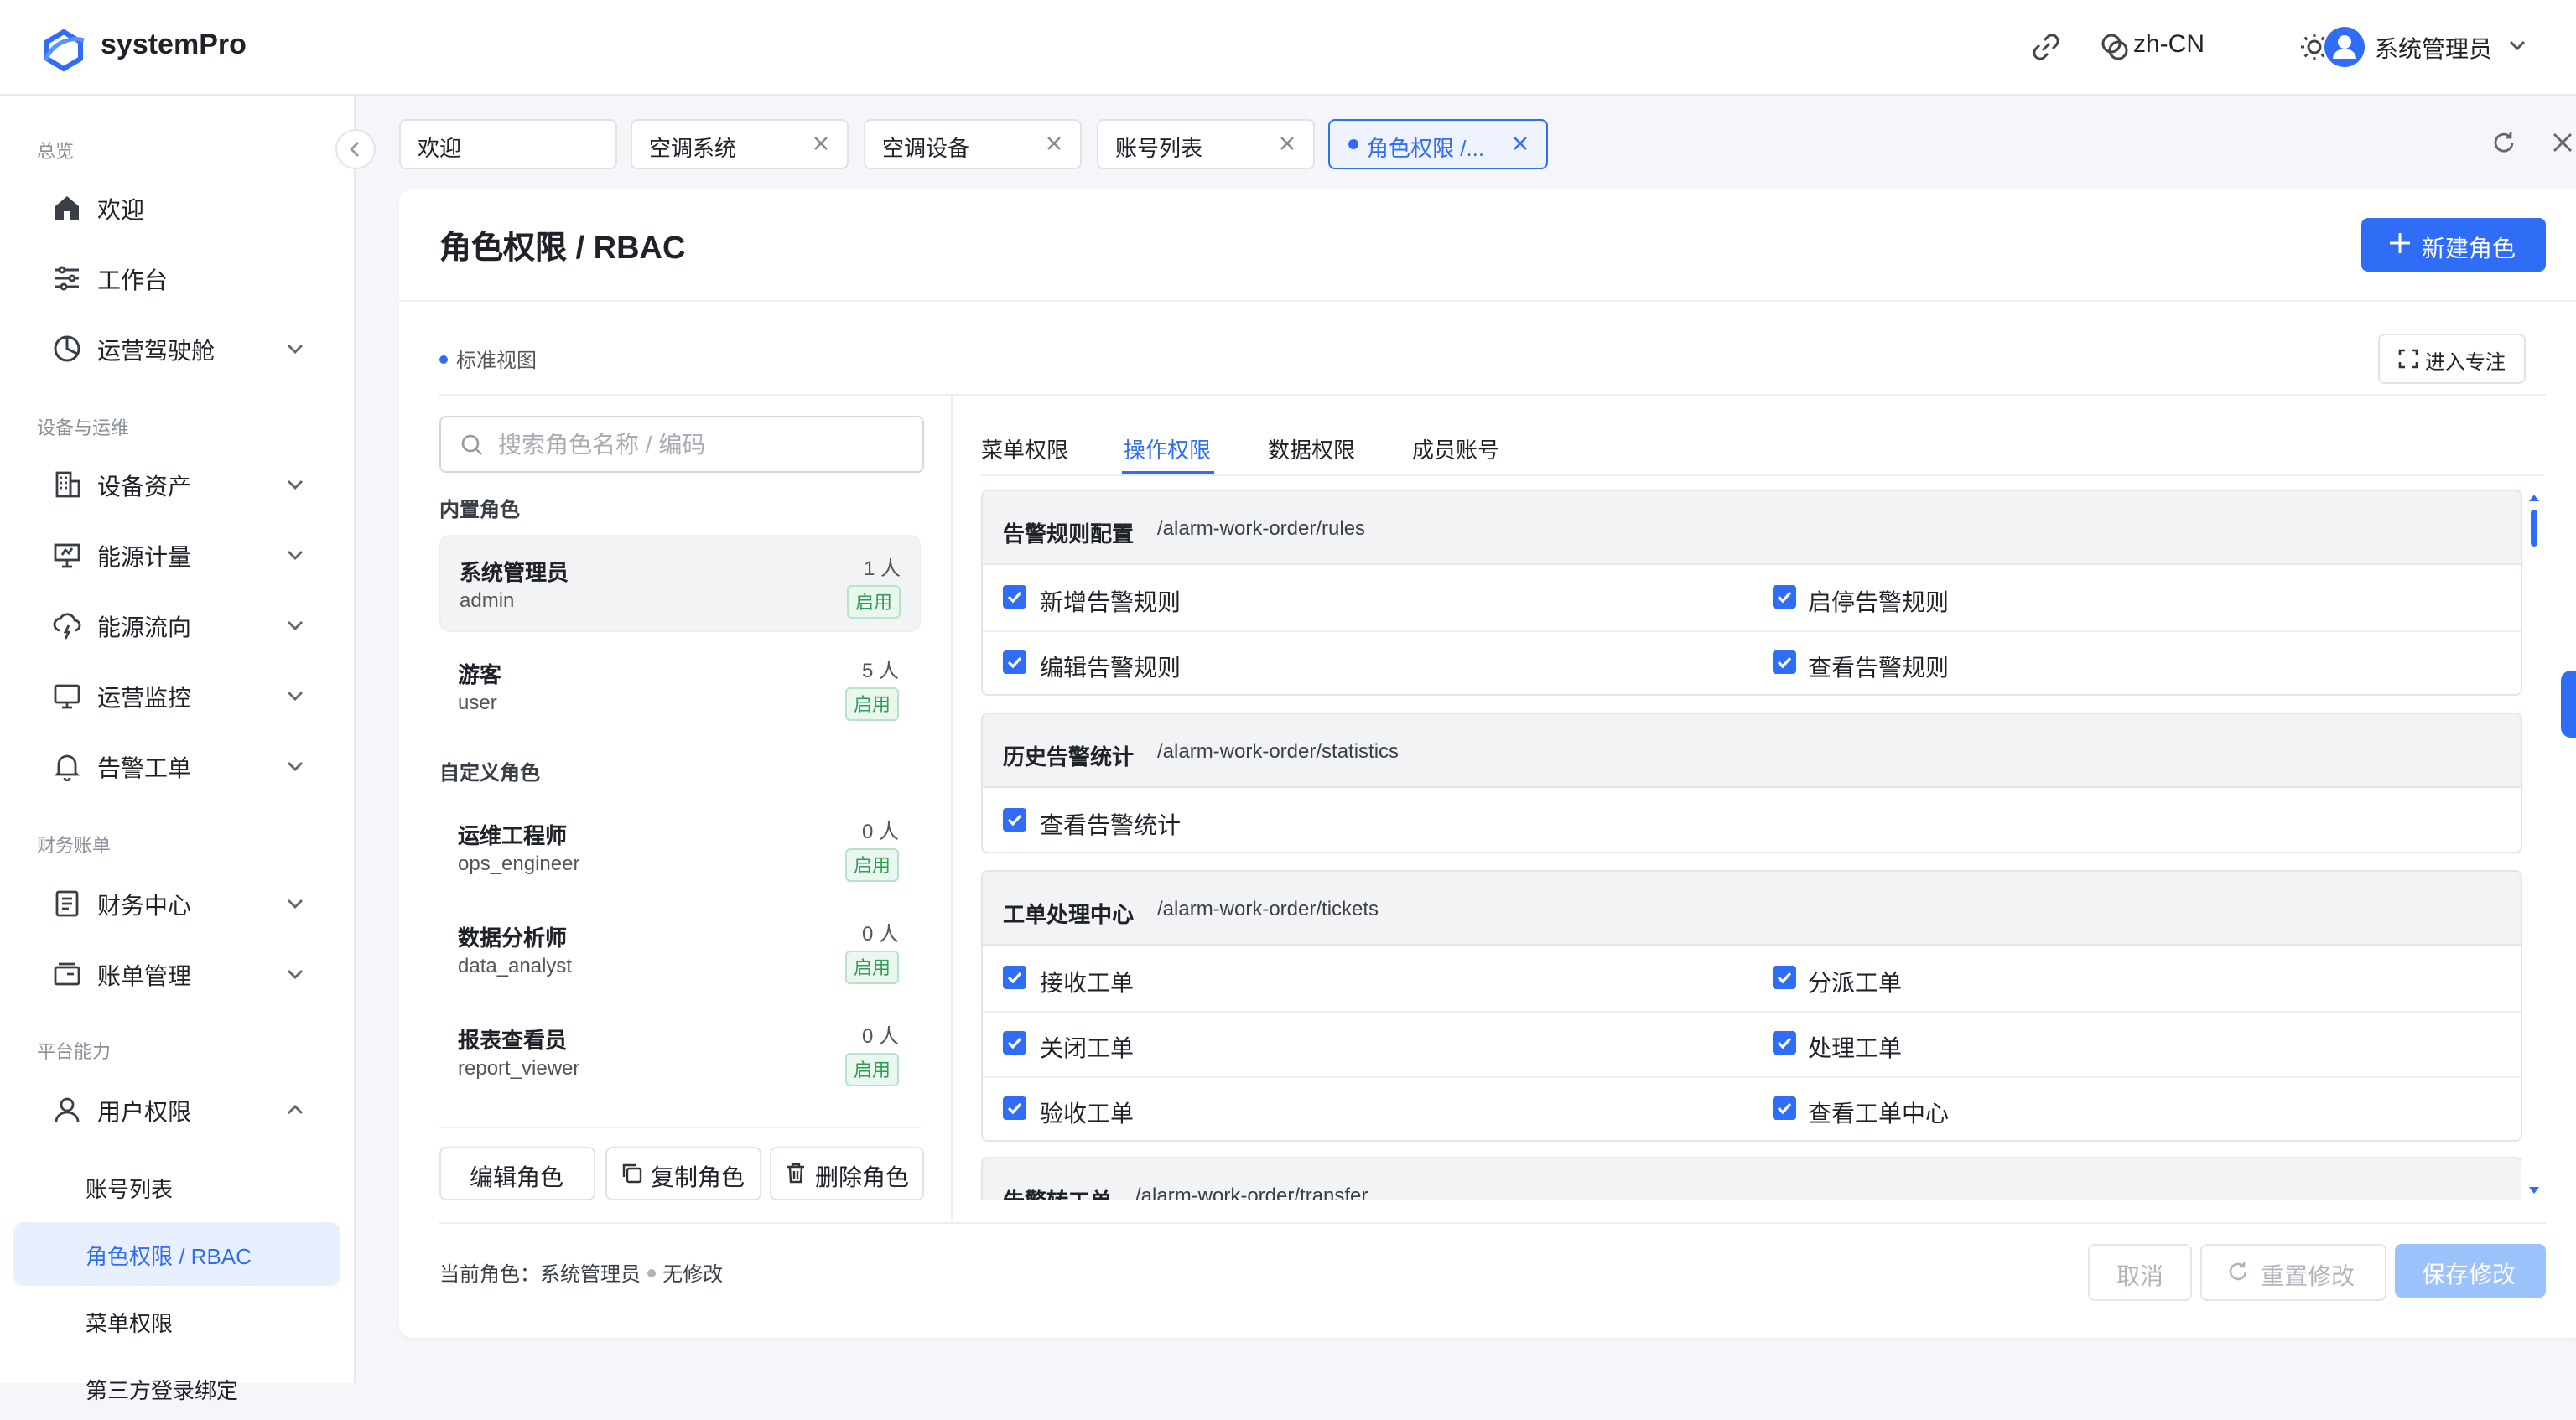  I want to click on permission-label: 处理工单, so click(1855, 1048).